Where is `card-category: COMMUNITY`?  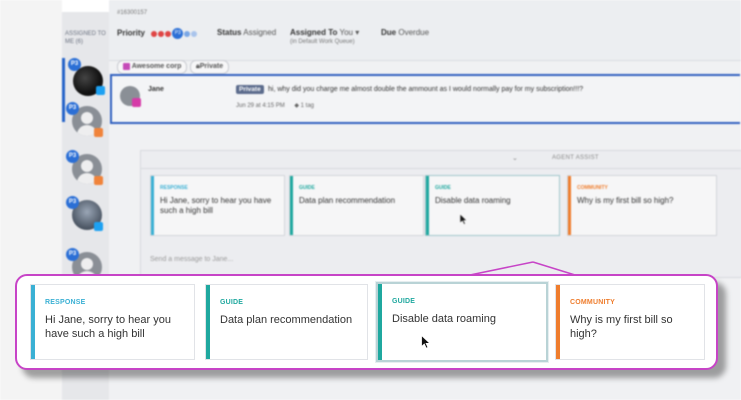 card-category: COMMUNITY is located at coordinates (592, 302).